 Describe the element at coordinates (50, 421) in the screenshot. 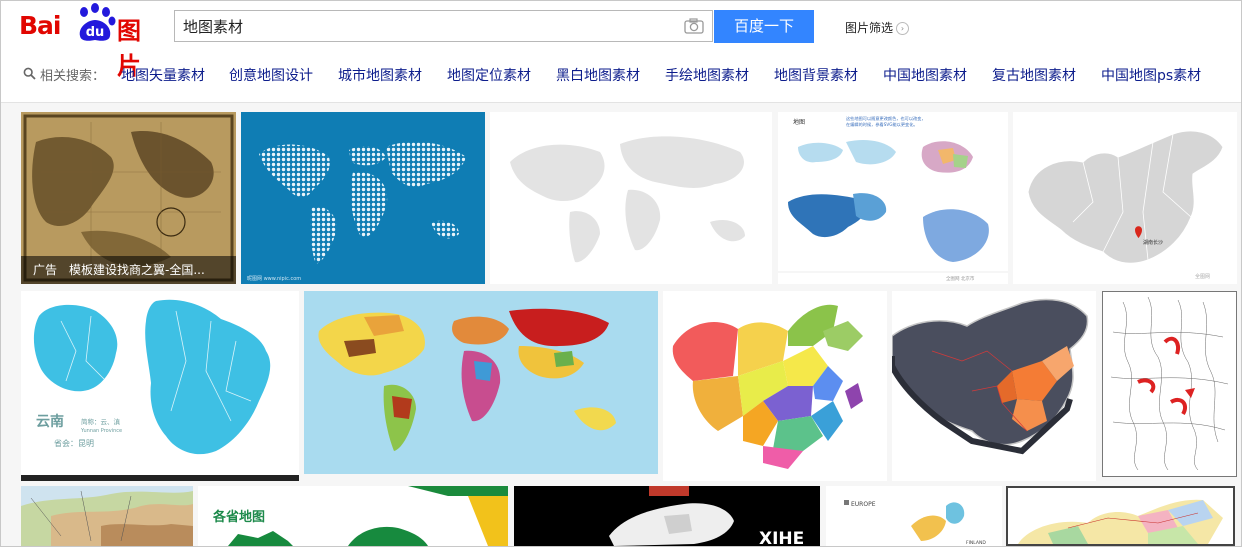

I see `yunnan-title: 云南` at that location.